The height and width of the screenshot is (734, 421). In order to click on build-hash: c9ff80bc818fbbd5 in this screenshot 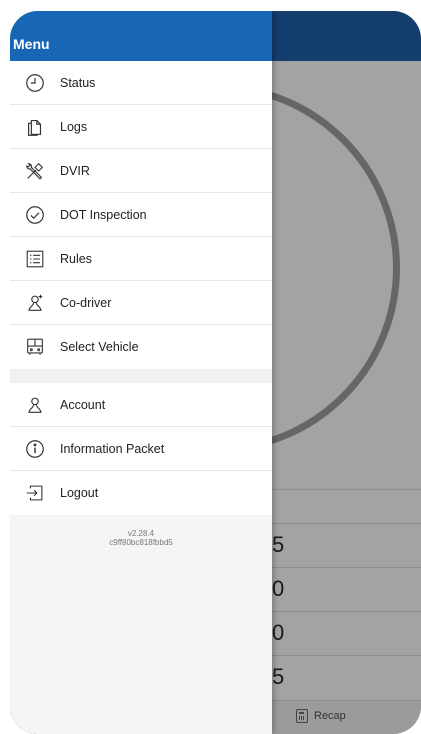, I will do `click(141, 542)`.